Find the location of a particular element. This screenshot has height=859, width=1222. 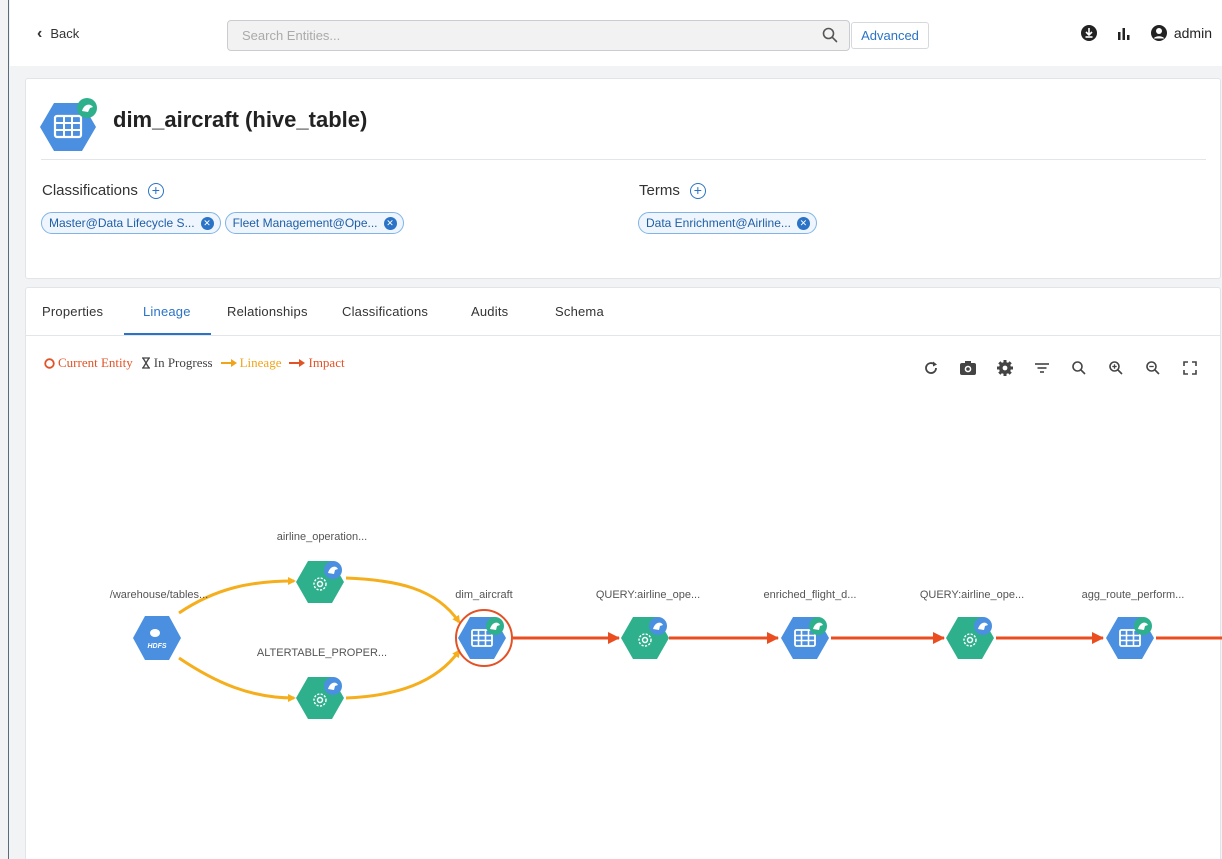

user-avatar-icon is located at coordinates (1158, 33).